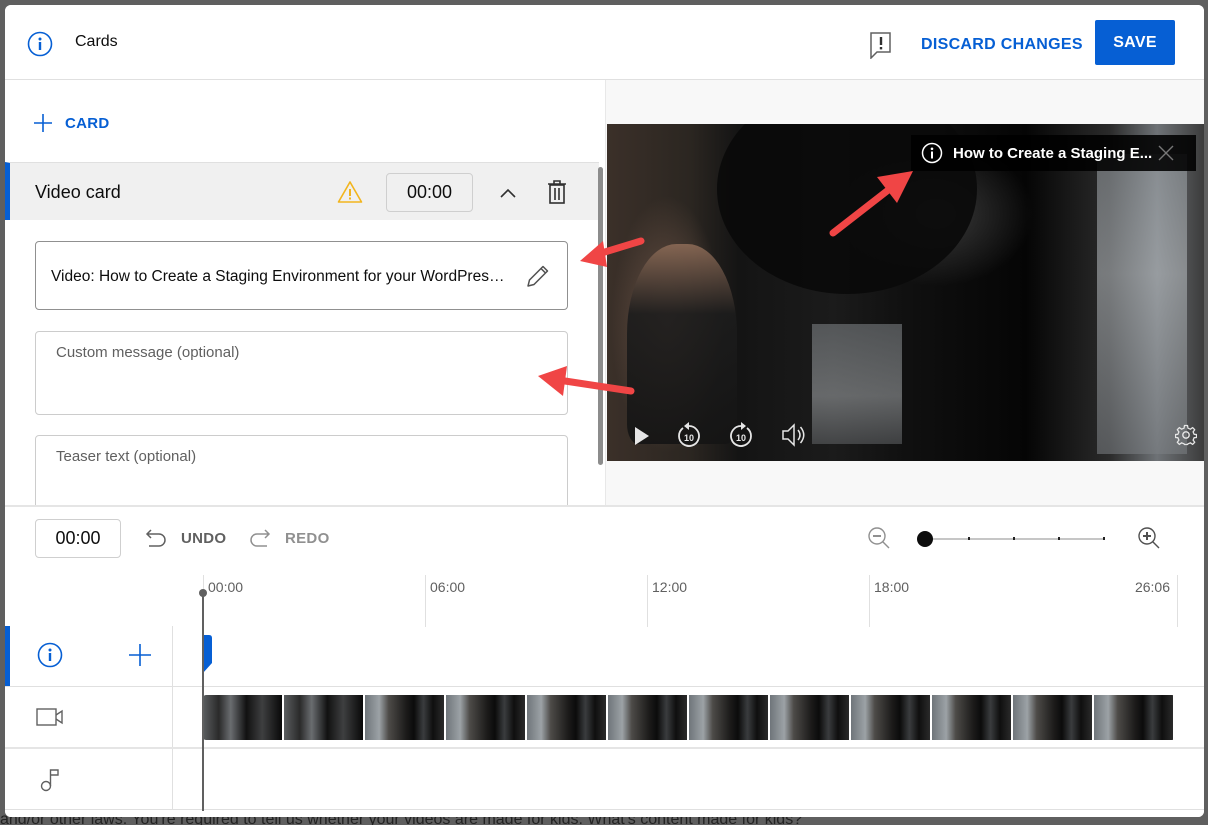 This screenshot has width=1208, height=825. I want to click on volume-icon, so click(794, 435).